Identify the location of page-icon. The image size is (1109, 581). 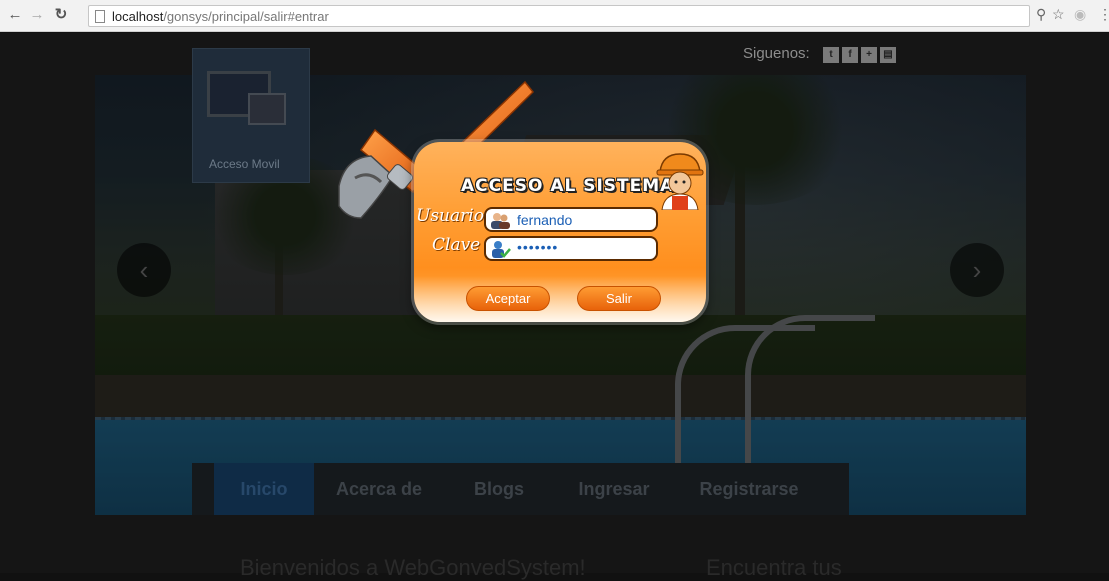
(100, 16).